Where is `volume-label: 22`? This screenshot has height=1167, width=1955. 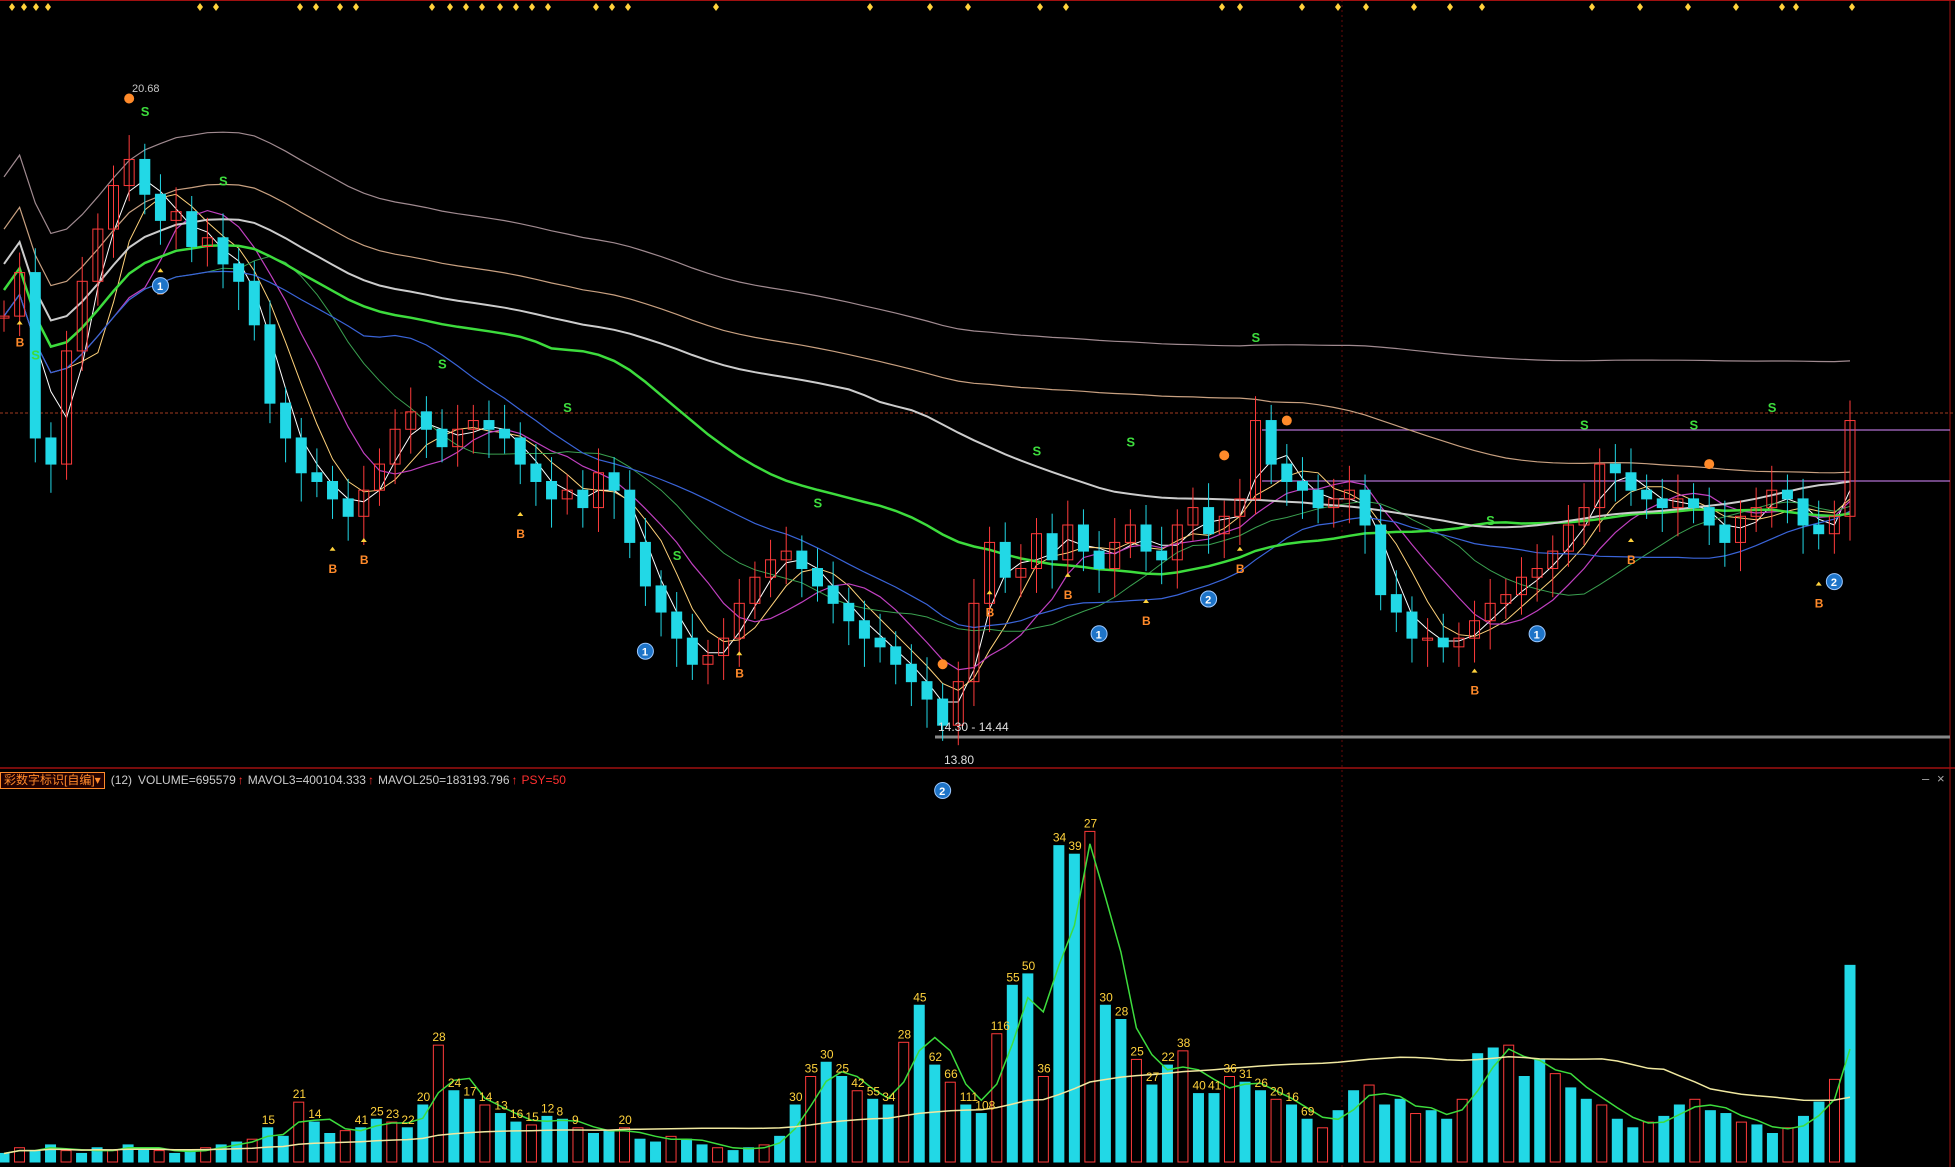
volume-label: 22 is located at coordinates (1168, 1057).